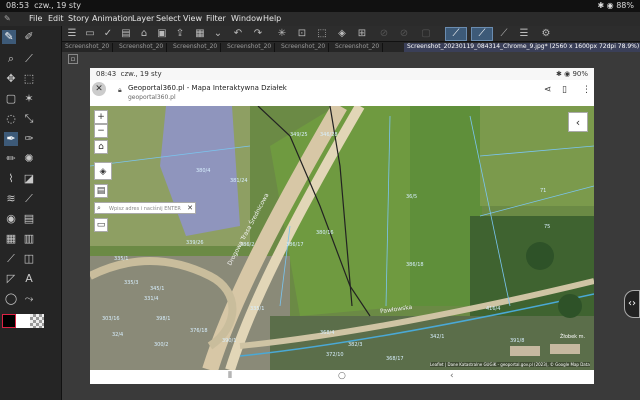  Describe the element at coordinates (56, 18) in the screenshot. I see `menu-edit: Edit` at that location.